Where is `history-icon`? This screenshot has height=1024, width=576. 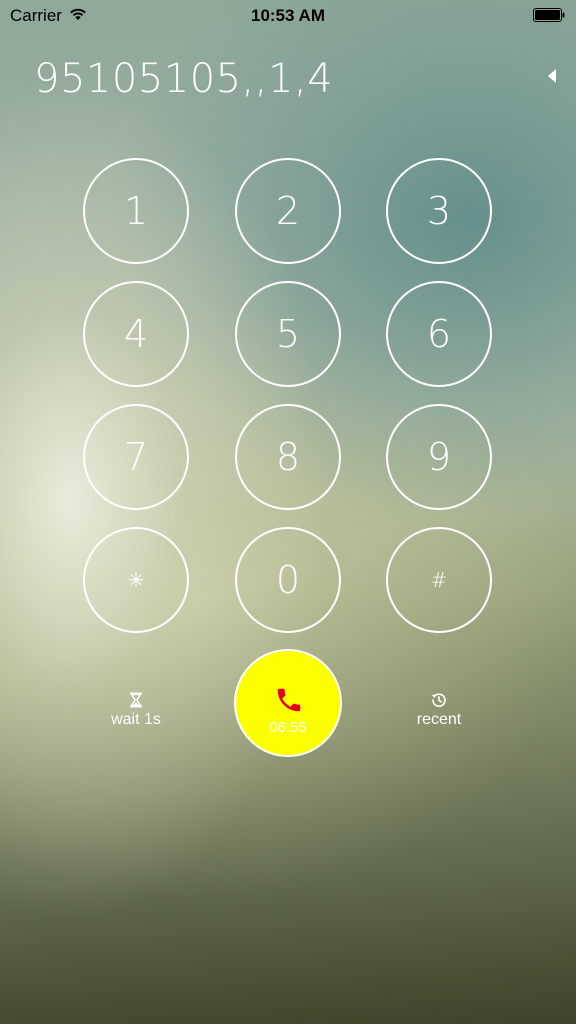 history-icon is located at coordinates (438, 700).